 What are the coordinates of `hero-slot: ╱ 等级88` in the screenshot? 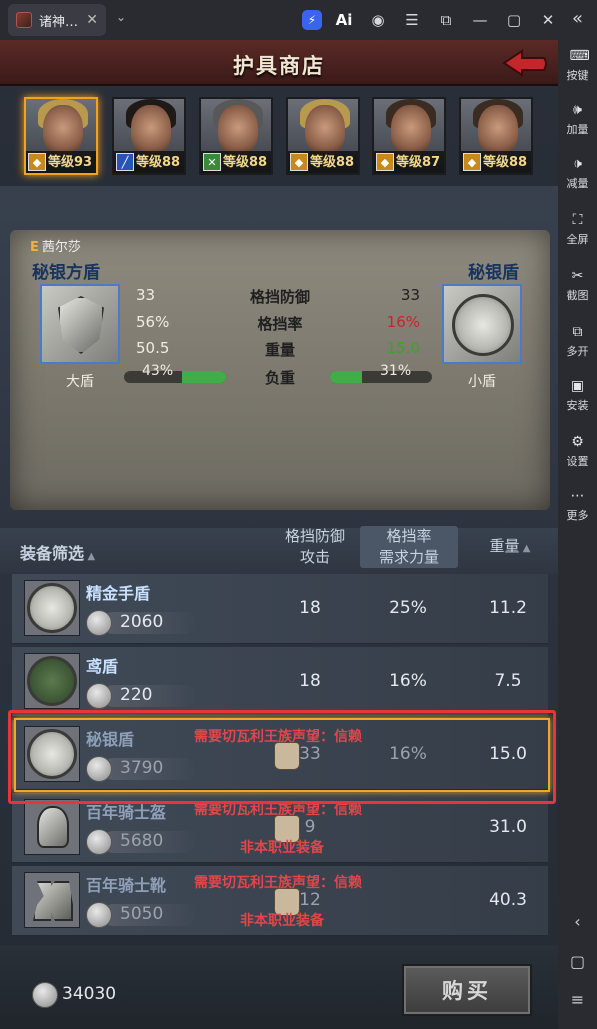 It's located at (149, 136).